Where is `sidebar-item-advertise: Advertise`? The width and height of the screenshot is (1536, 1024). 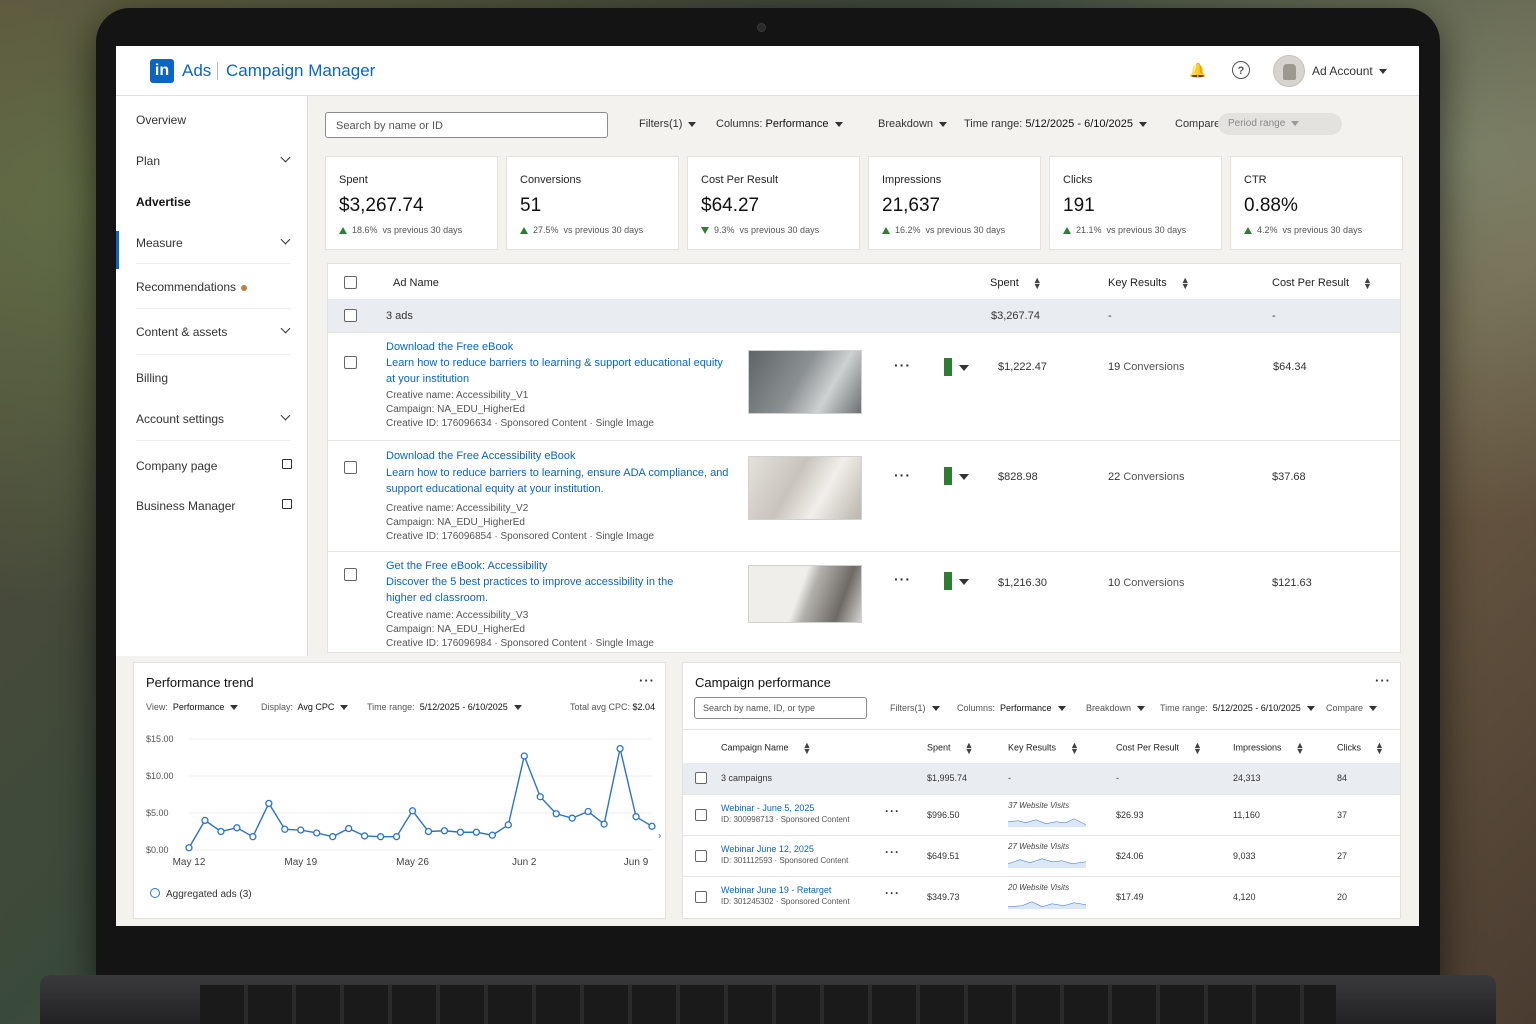 sidebar-item-advertise: Advertise is located at coordinates (163, 202).